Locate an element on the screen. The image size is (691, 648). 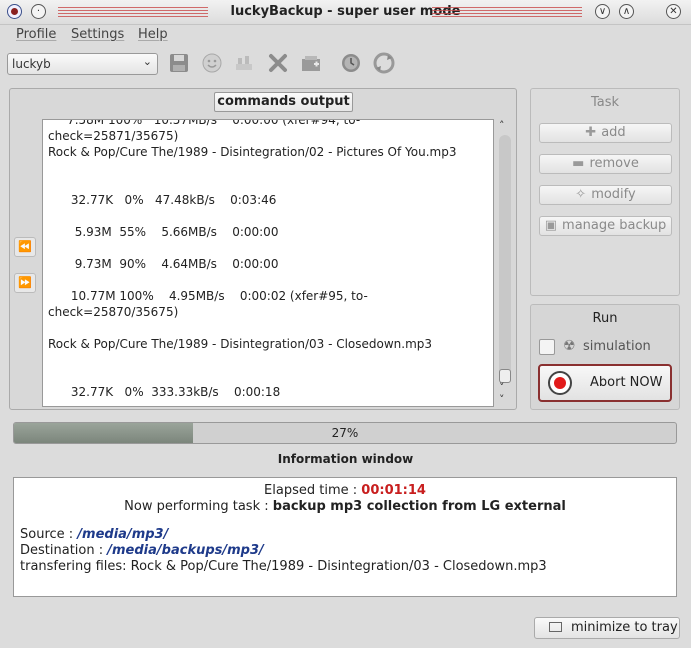
menu-profile: Profile is located at coordinates (36, 34).